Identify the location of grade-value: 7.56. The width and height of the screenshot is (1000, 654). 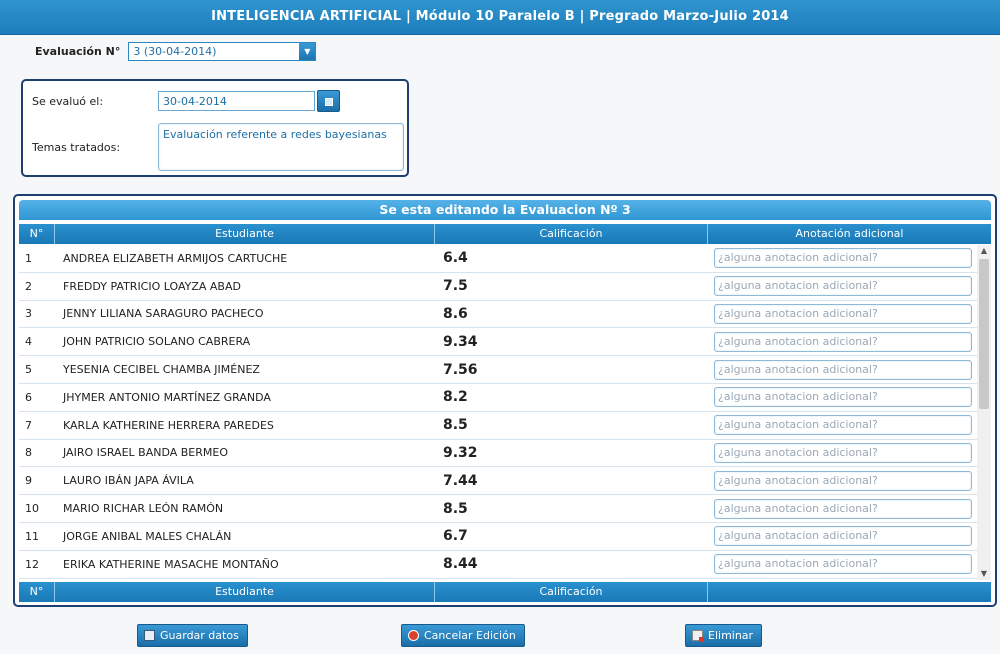
(571, 370).